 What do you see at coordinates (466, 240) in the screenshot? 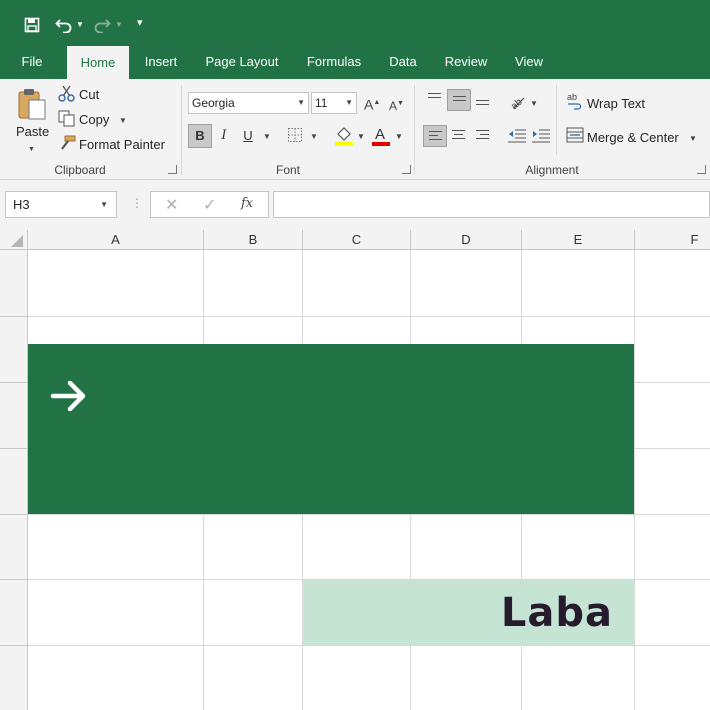
I see `column-header-d: D` at bounding box center [466, 240].